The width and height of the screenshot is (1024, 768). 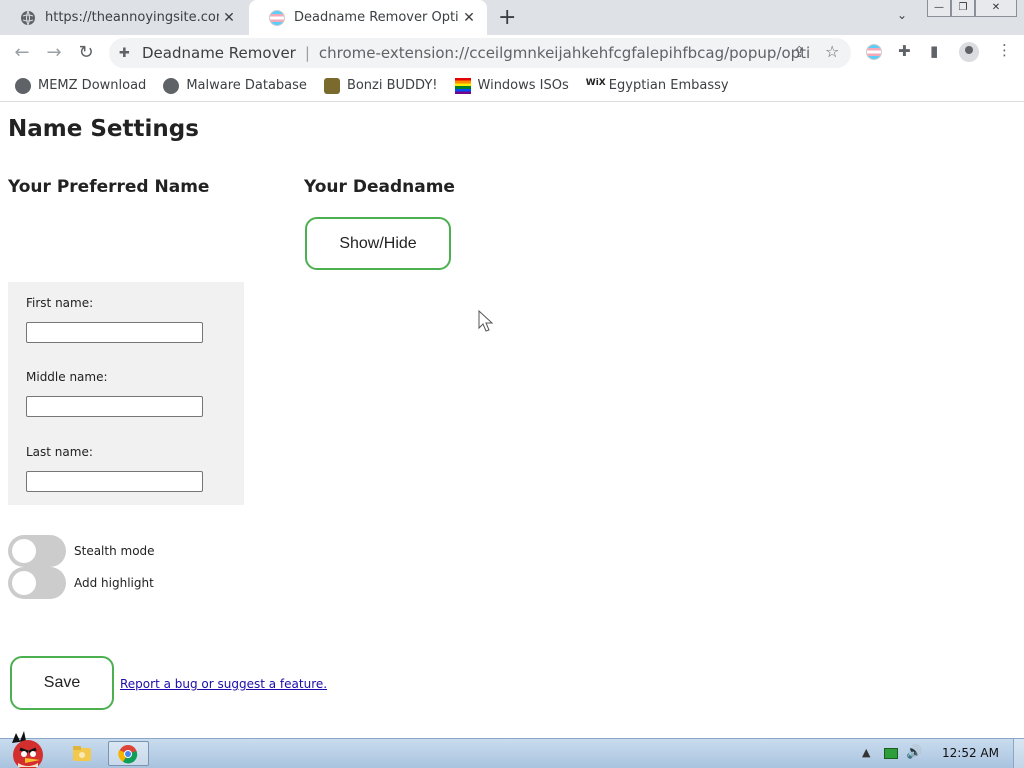 I want to click on stealth-mode-toggle, so click(x=37, y=551).